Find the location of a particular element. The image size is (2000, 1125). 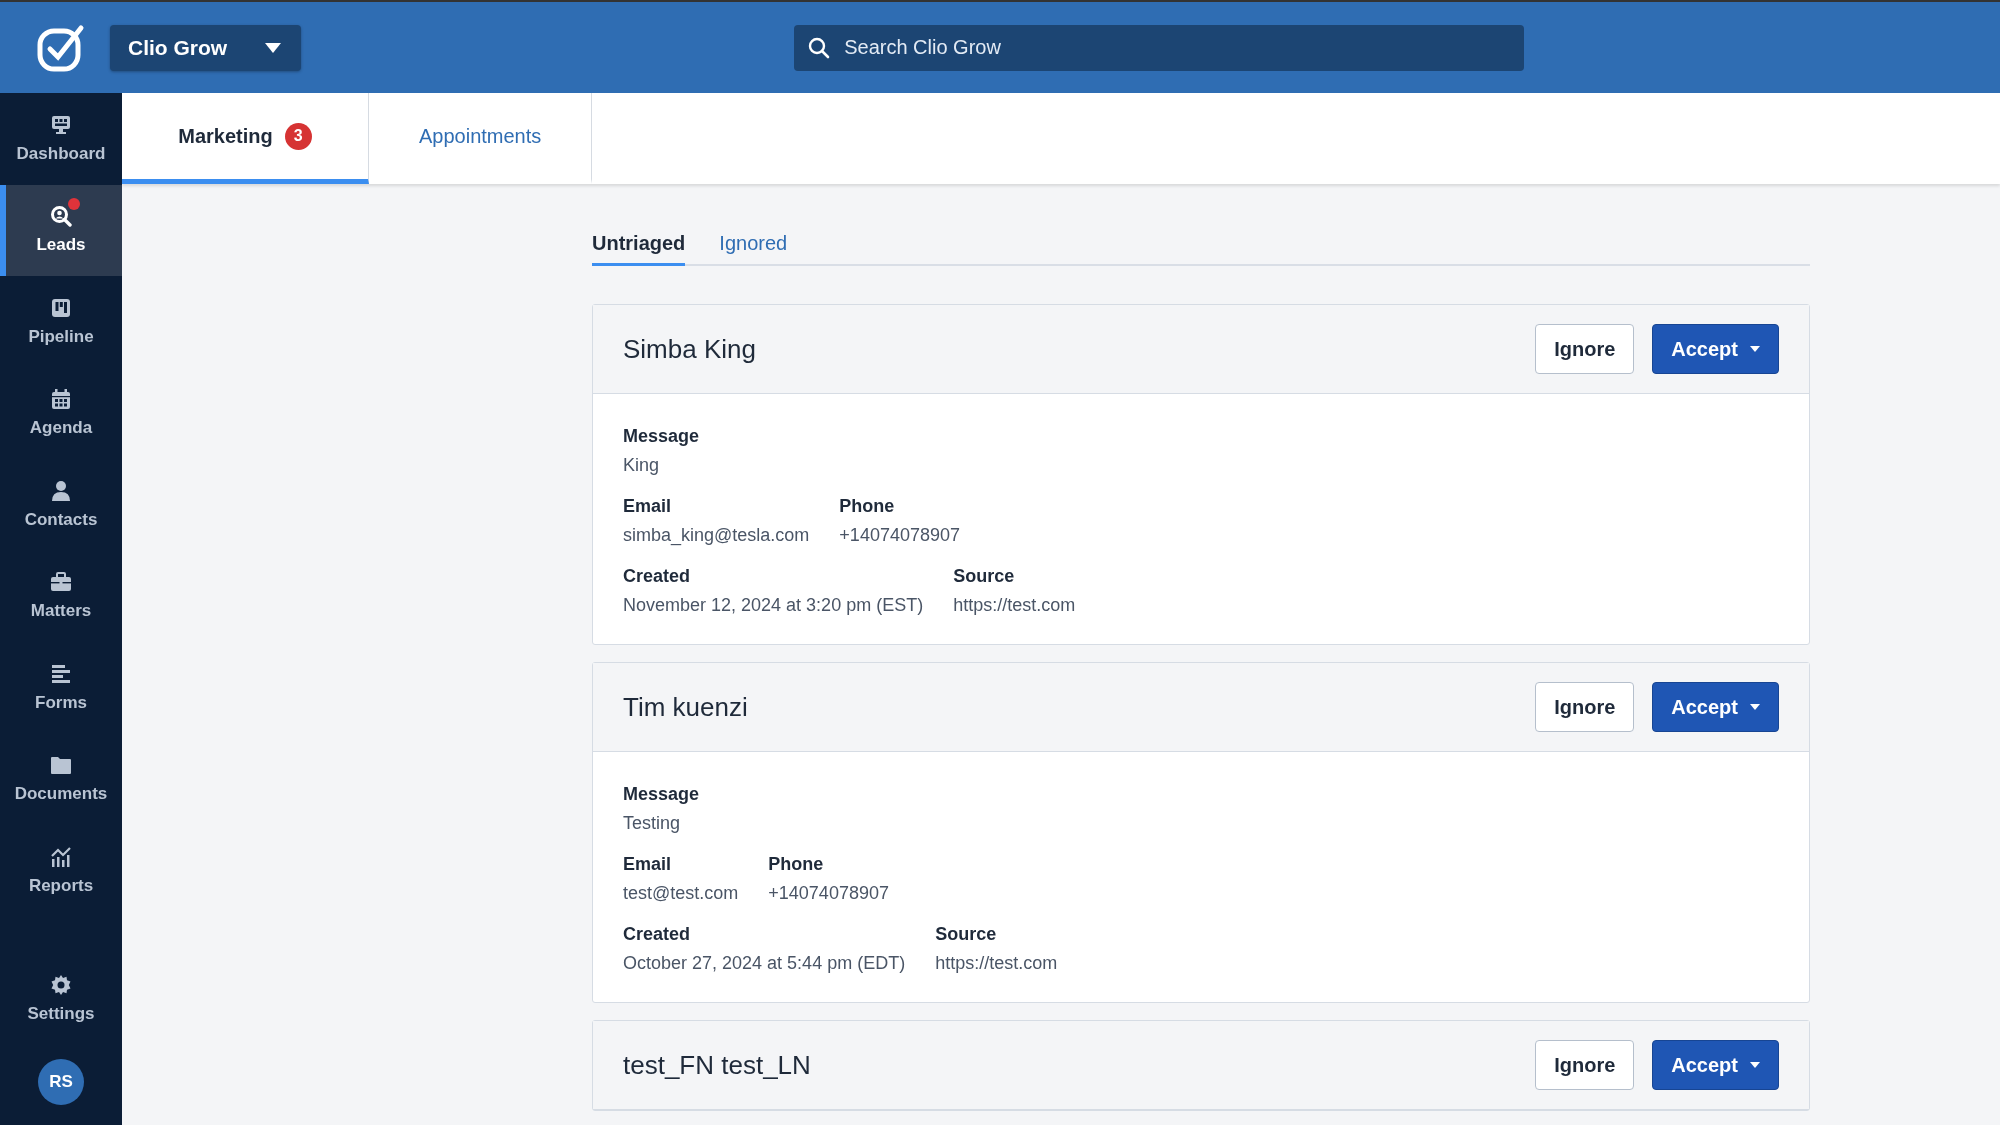

sidebar-item: Documents is located at coordinates (61, 779).